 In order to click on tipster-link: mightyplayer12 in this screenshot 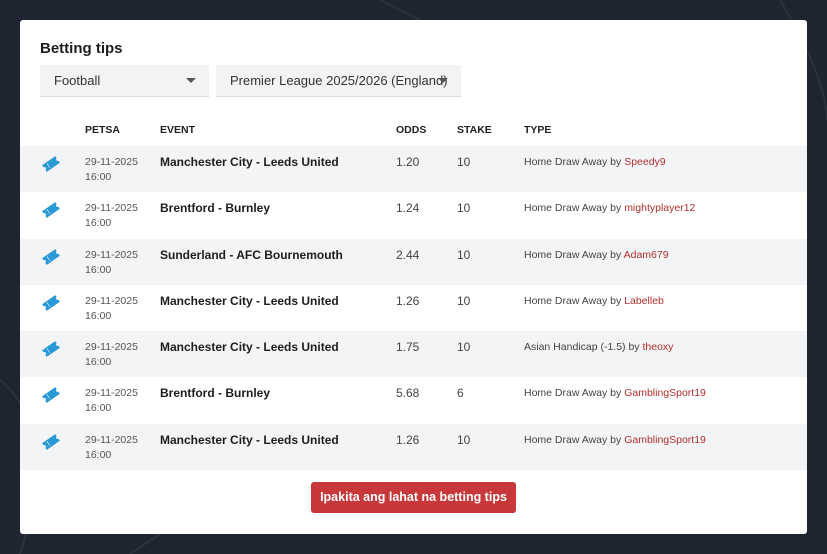, I will do `click(659, 208)`.